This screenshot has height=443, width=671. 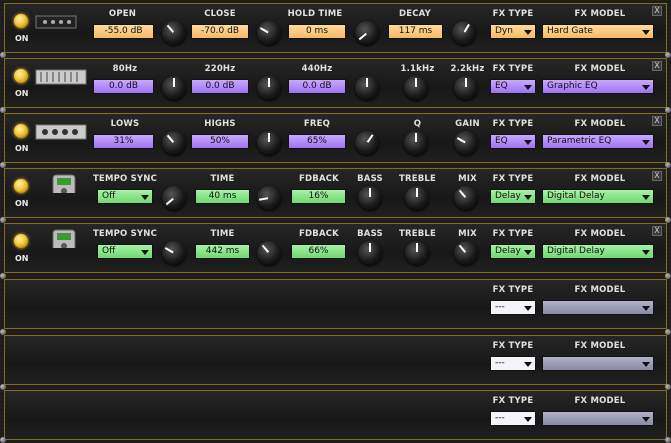 What do you see at coordinates (318, 196) in the screenshot?
I see `feedback-field: 16%` at bounding box center [318, 196].